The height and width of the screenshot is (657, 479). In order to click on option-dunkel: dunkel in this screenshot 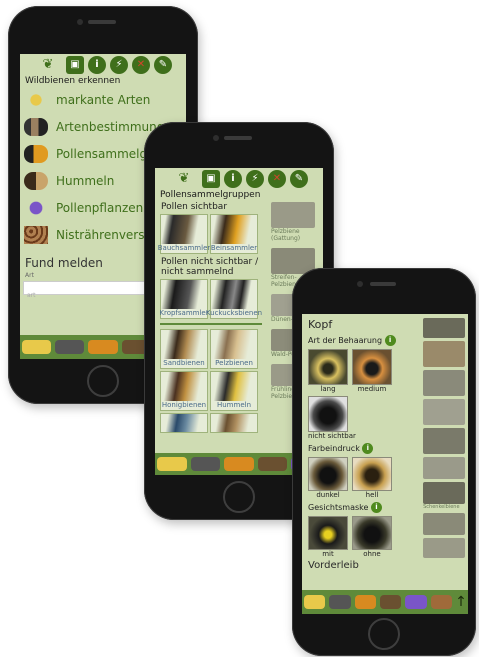, I will do `click(328, 478)`.